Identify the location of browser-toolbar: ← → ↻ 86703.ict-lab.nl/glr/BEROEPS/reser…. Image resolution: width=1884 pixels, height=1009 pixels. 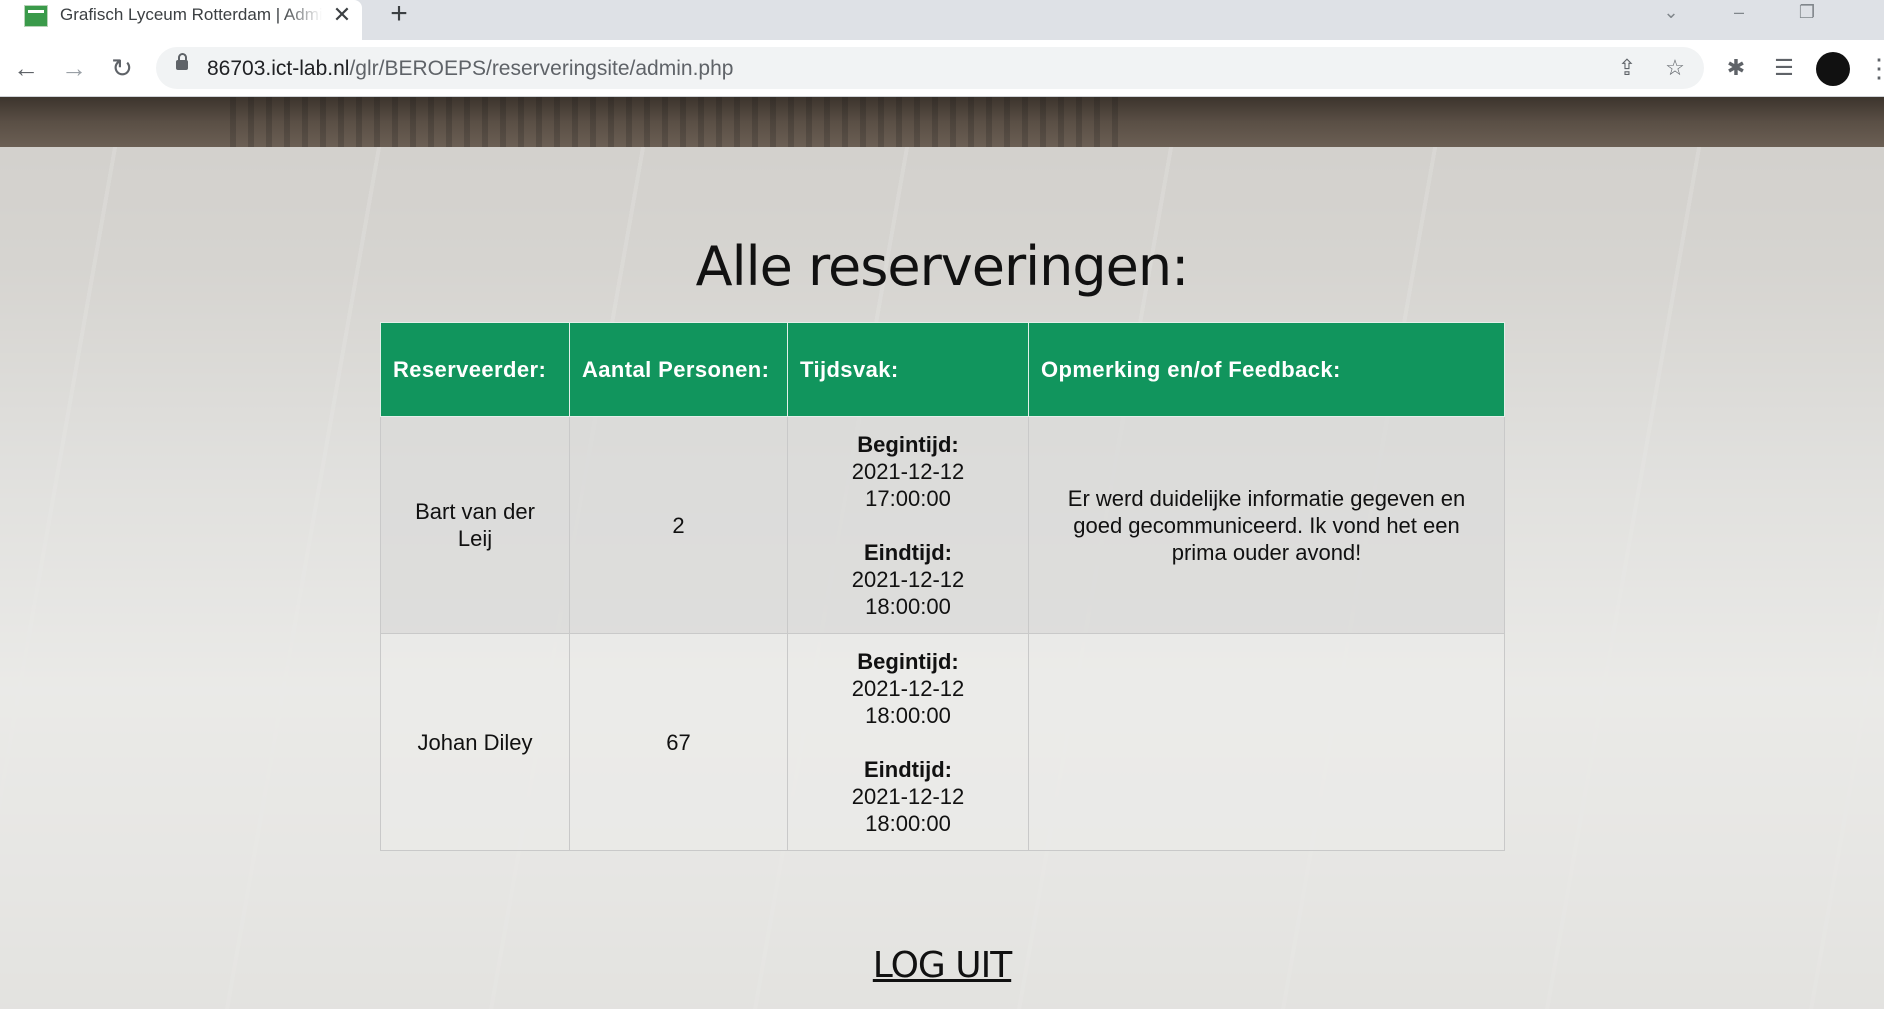
(942, 68).